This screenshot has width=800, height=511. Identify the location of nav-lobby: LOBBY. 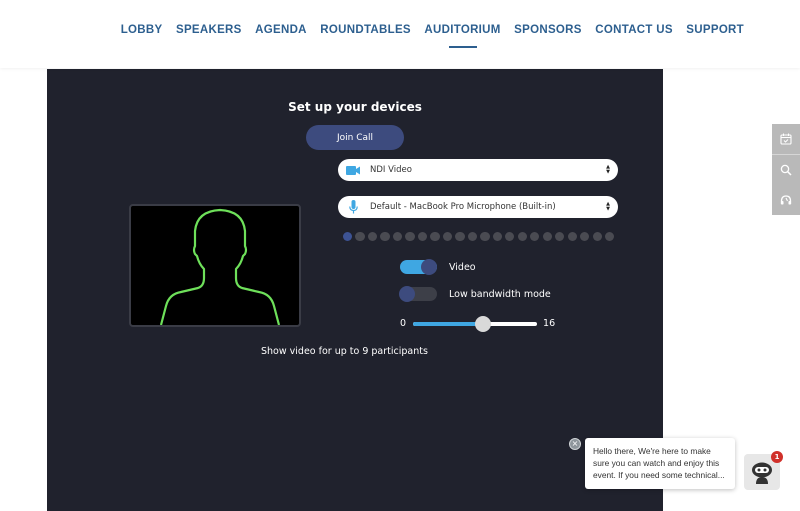
(142, 33).